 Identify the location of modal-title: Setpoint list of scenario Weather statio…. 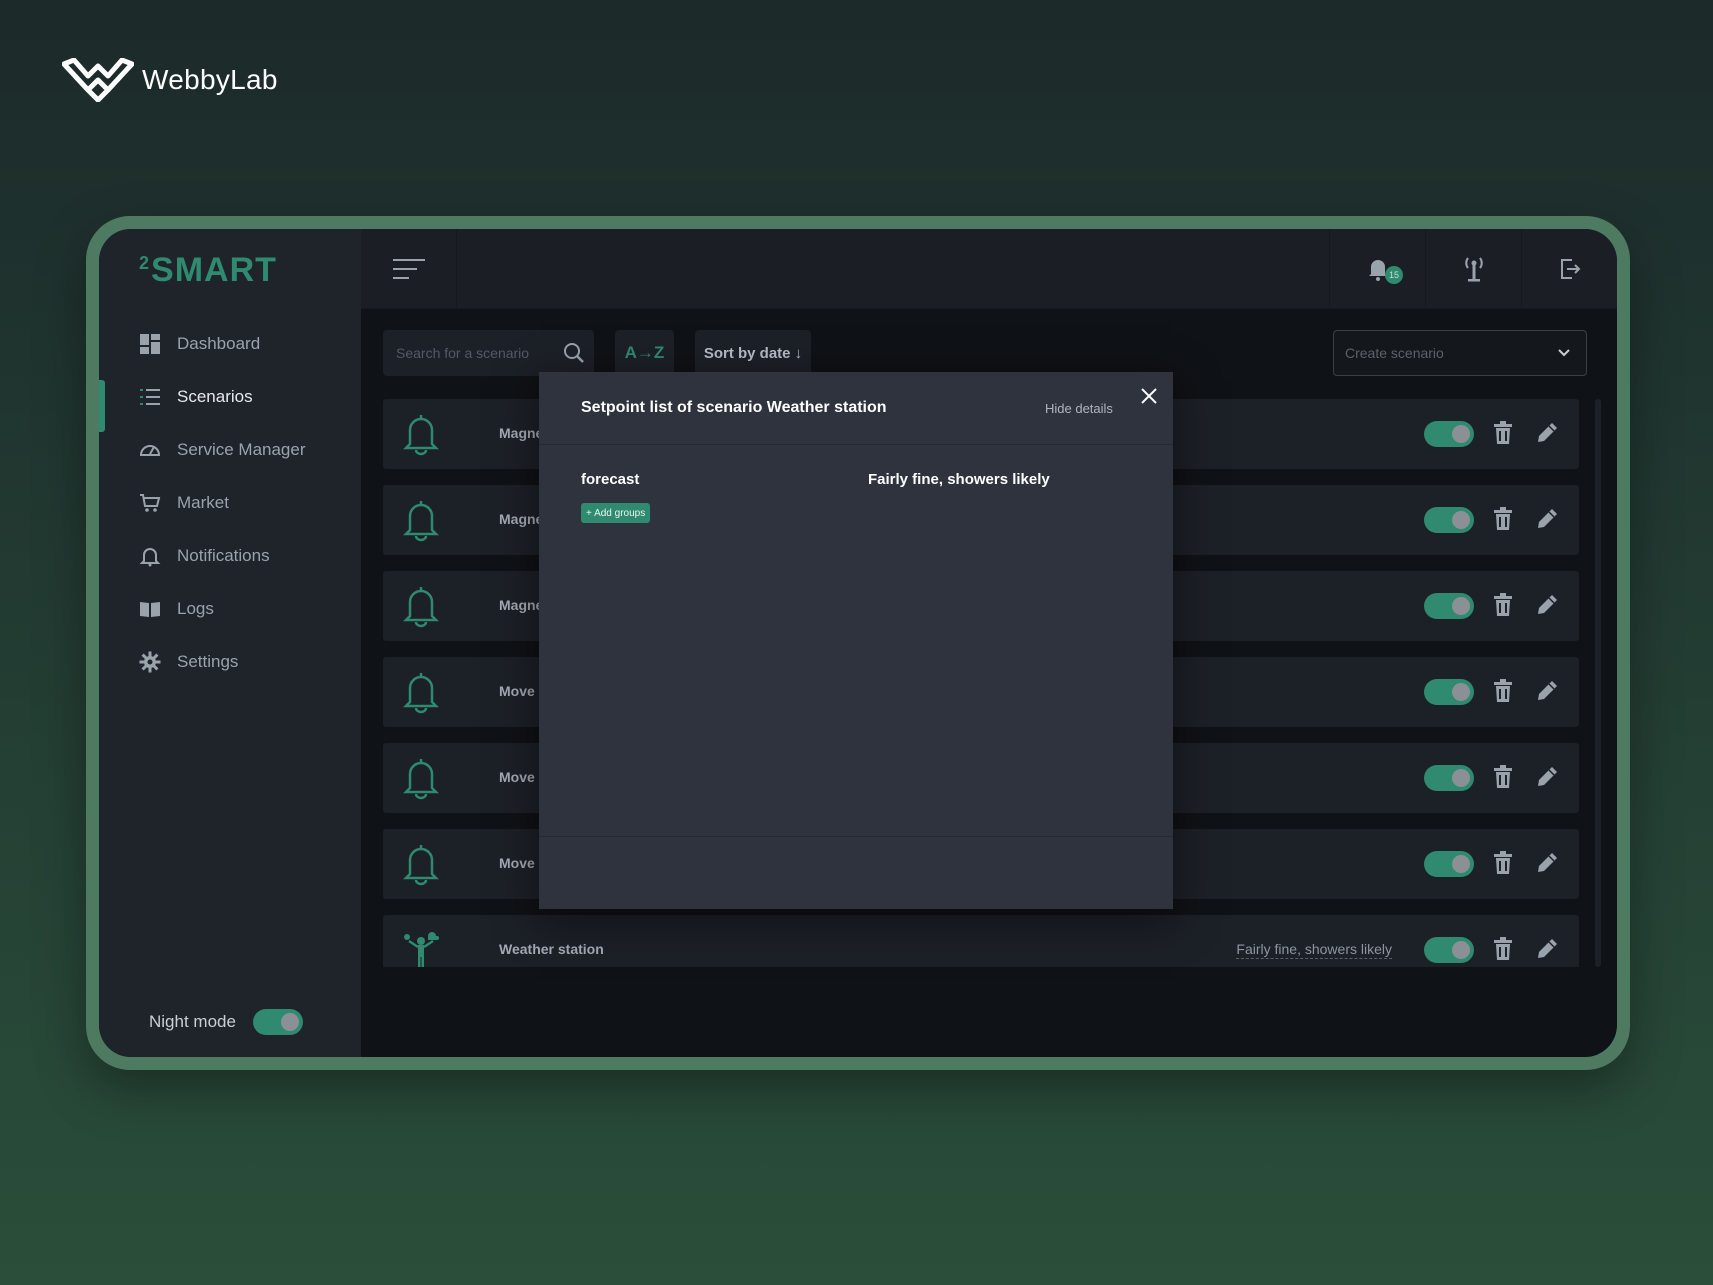
(734, 407).